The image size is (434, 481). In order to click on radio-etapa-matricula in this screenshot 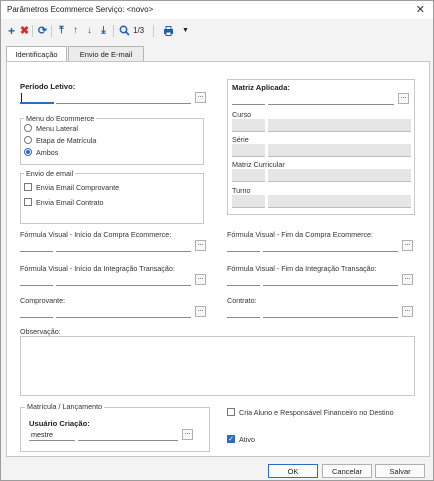, I will do `click(28, 140)`.